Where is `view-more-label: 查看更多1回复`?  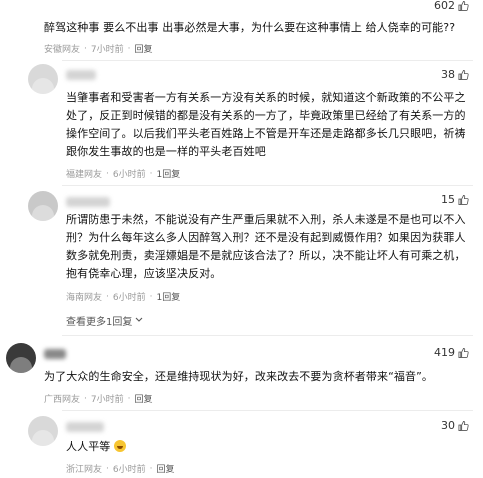 view-more-label: 查看更多1回复 is located at coordinates (99, 322).